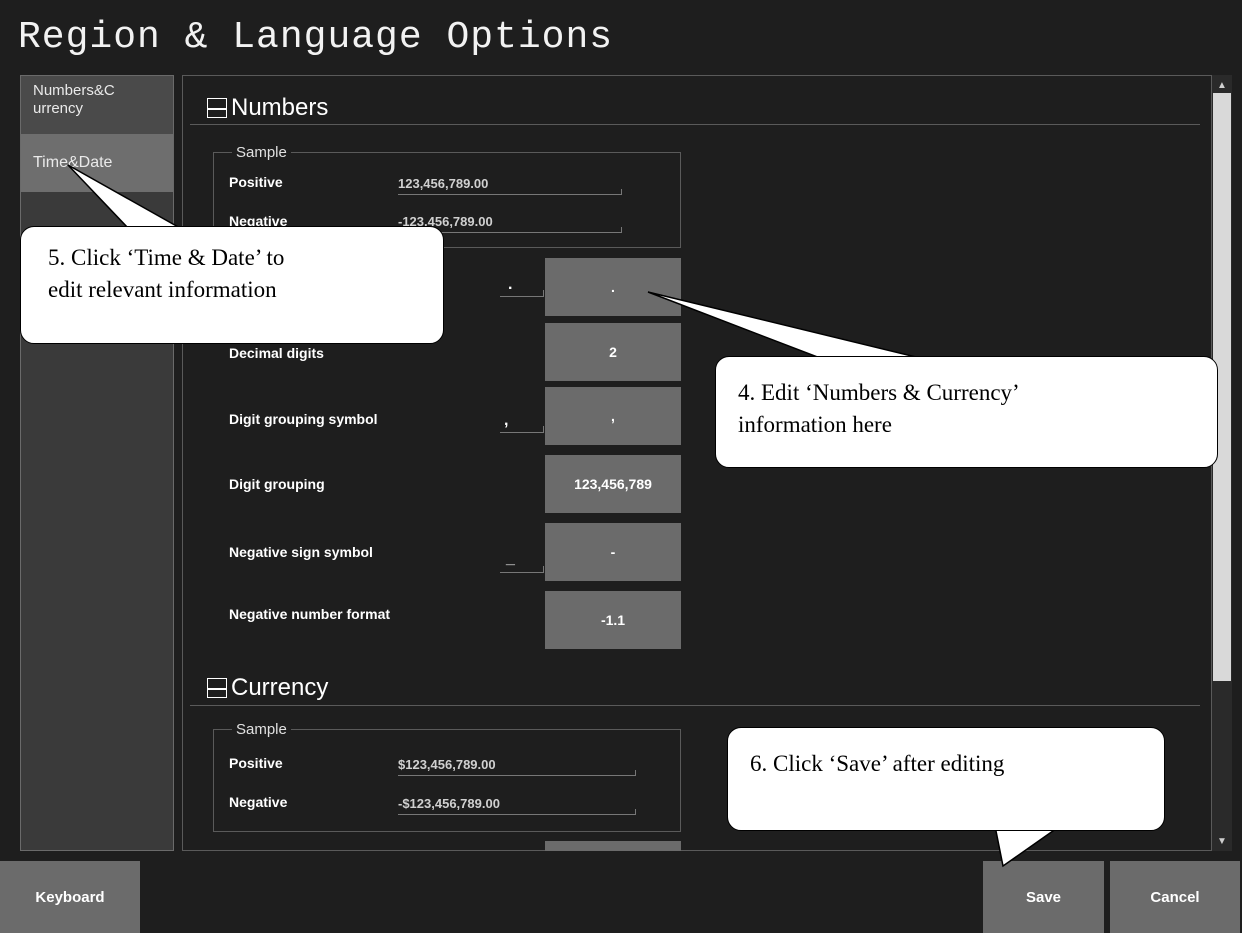  What do you see at coordinates (946, 779) in the screenshot?
I see `callout-save: 6. Click ‘Save’ after editing` at bounding box center [946, 779].